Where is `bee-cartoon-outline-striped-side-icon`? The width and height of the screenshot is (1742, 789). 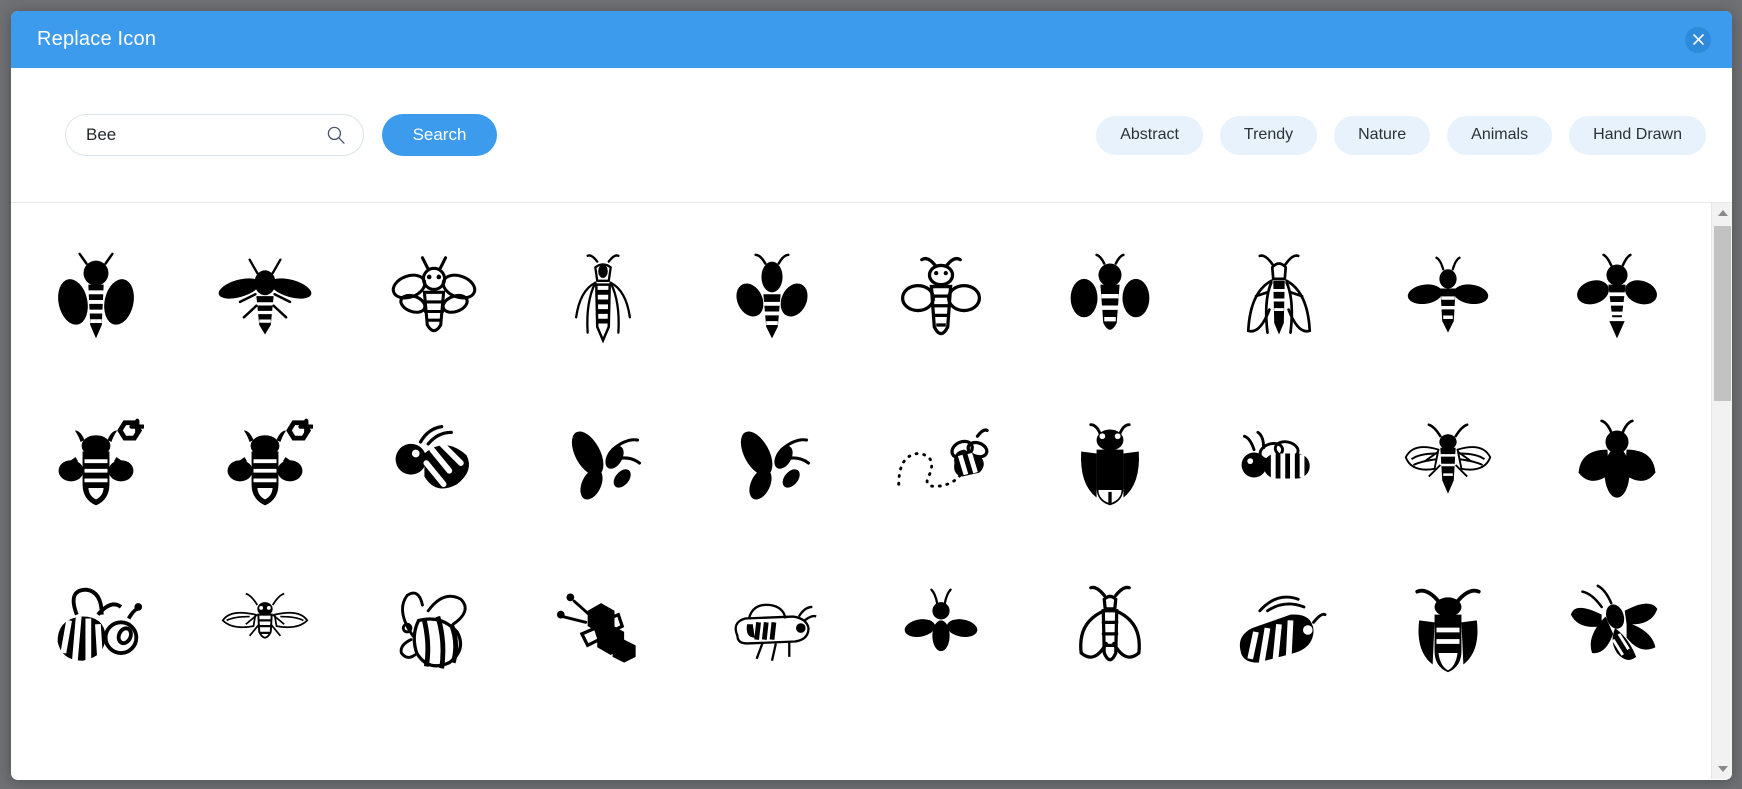 bee-cartoon-outline-striped-side-icon is located at coordinates (96, 630).